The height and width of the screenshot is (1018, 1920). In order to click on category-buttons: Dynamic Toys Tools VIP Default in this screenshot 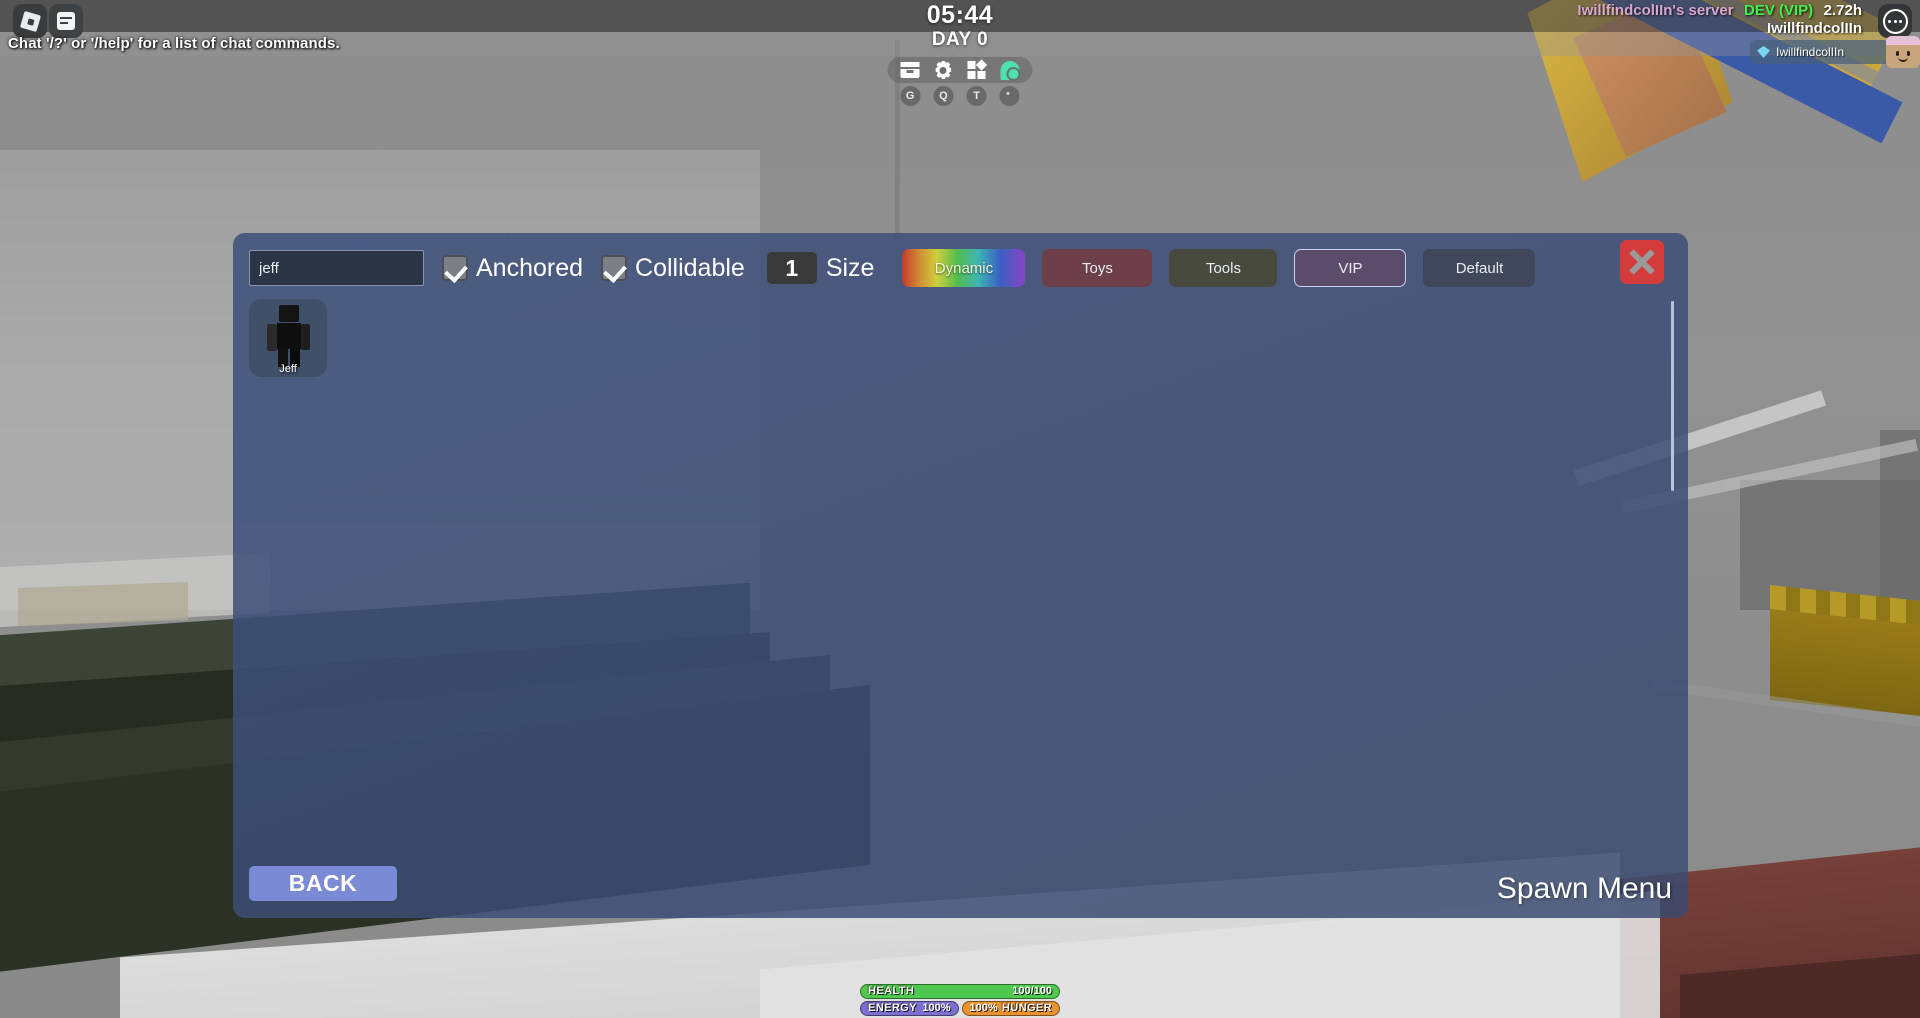, I will do `click(1219, 268)`.